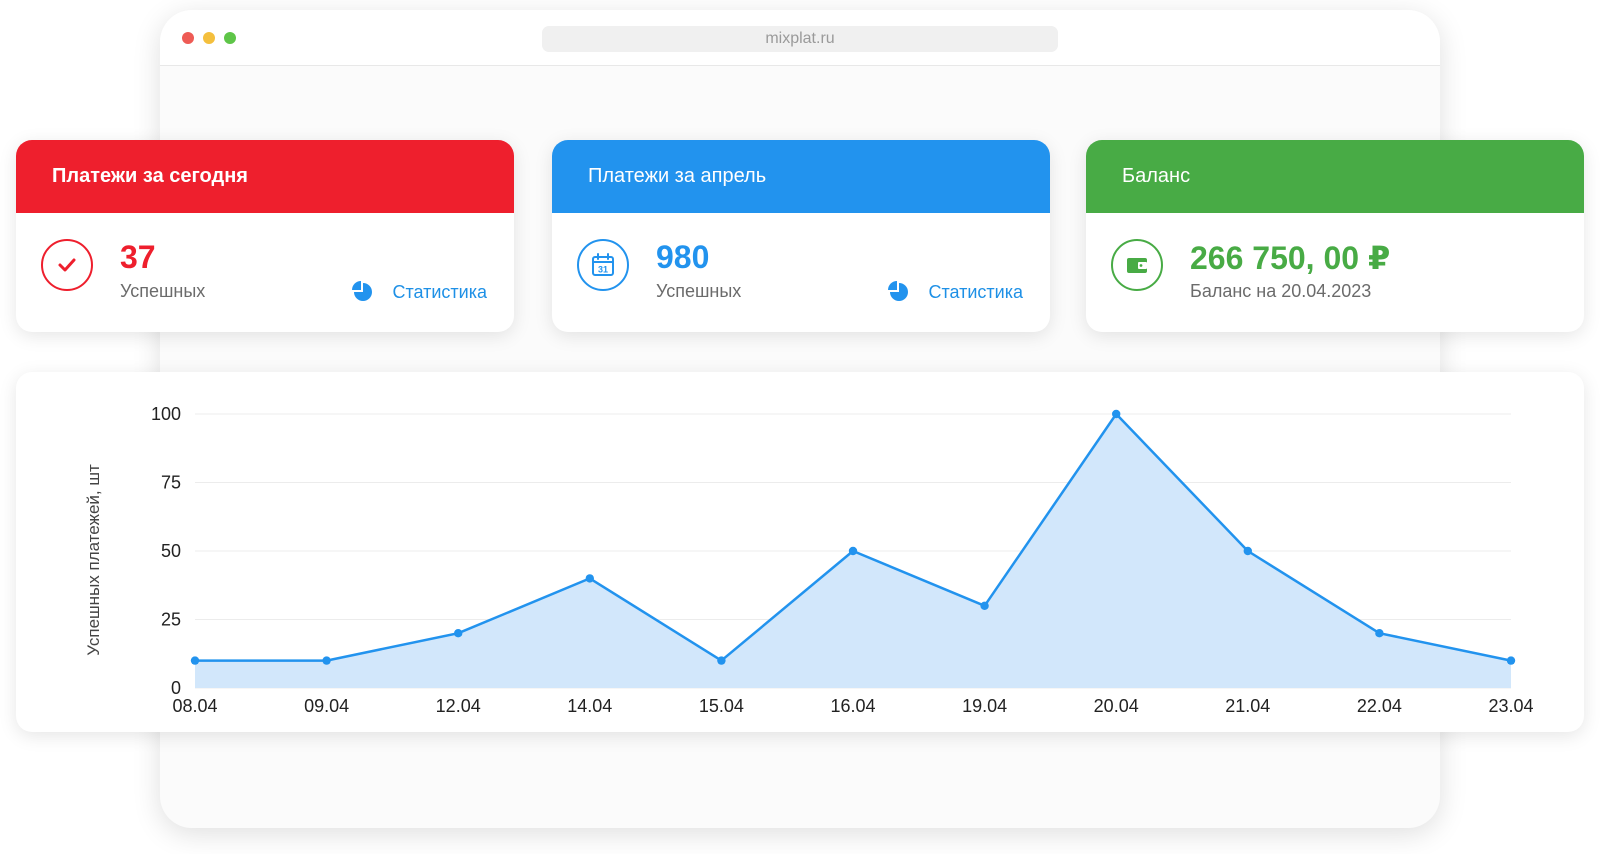 This screenshot has width=1600, height=854. Describe the element at coordinates (458, 706) in the screenshot. I see `x-tick-label: 12.04` at that location.